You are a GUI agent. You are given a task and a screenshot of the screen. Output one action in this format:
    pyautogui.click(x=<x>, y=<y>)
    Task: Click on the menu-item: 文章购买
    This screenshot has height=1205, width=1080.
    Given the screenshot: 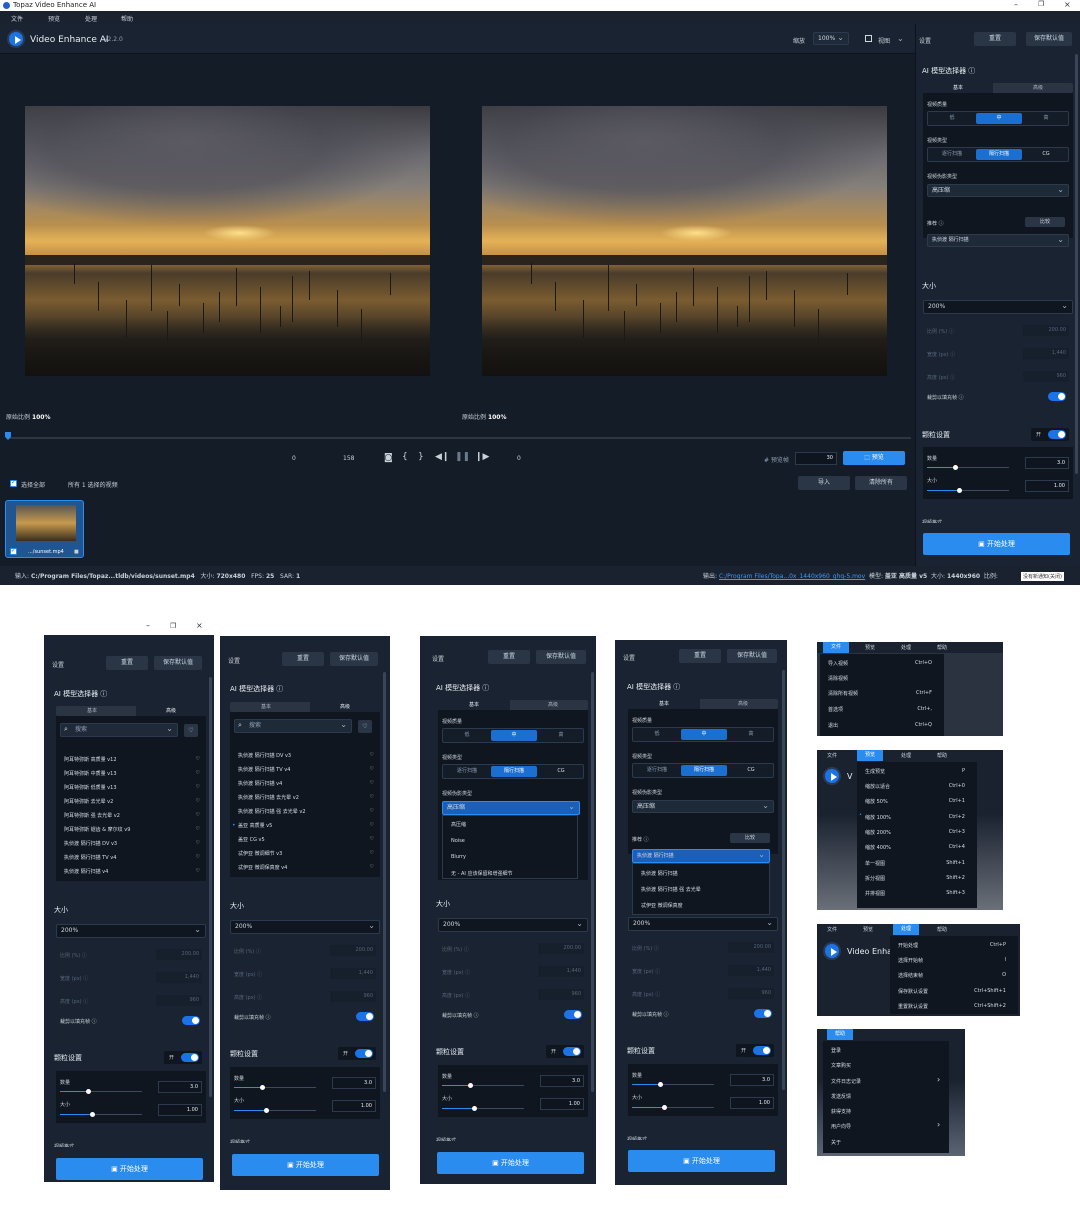 What is the action you would take?
    pyautogui.click(x=841, y=1065)
    